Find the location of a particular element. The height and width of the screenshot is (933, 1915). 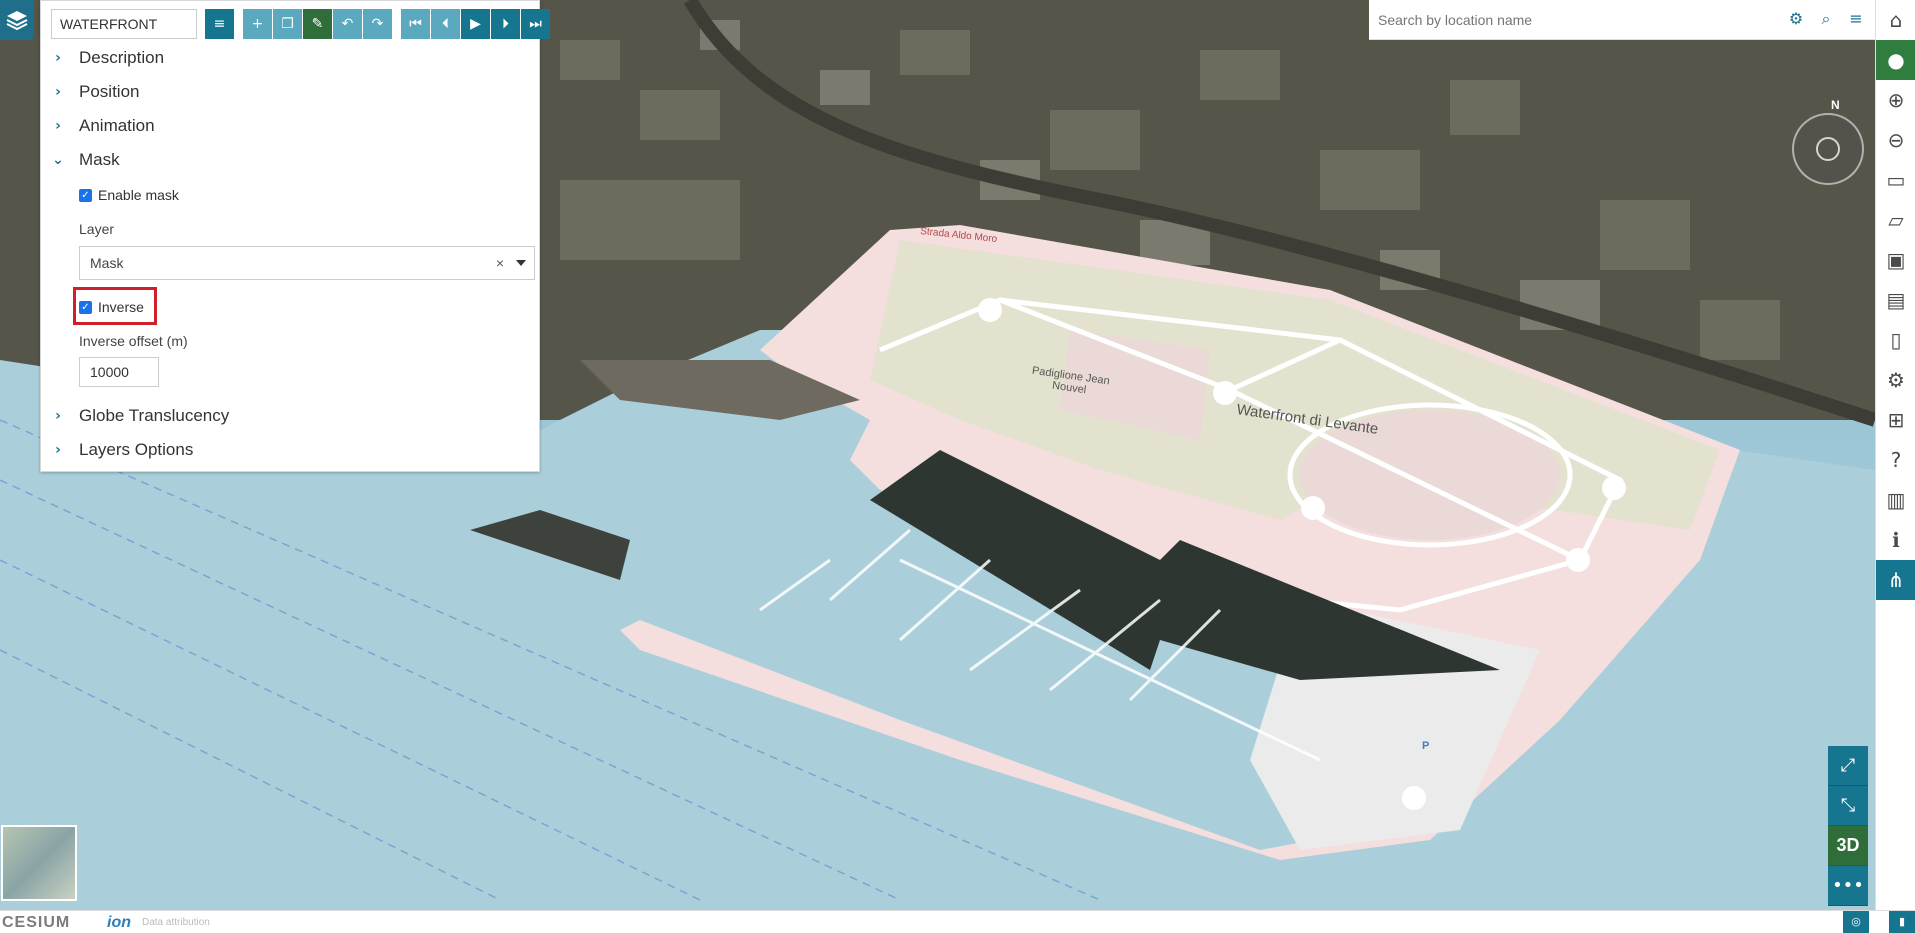

help-icon: ? is located at coordinates (1895, 460).